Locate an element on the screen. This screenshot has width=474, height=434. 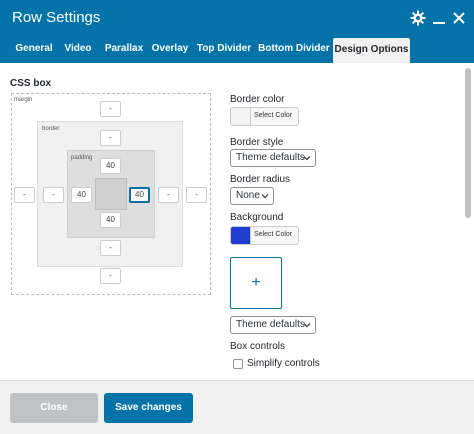
margin-bottom-input: - is located at coordinates (110, 276).